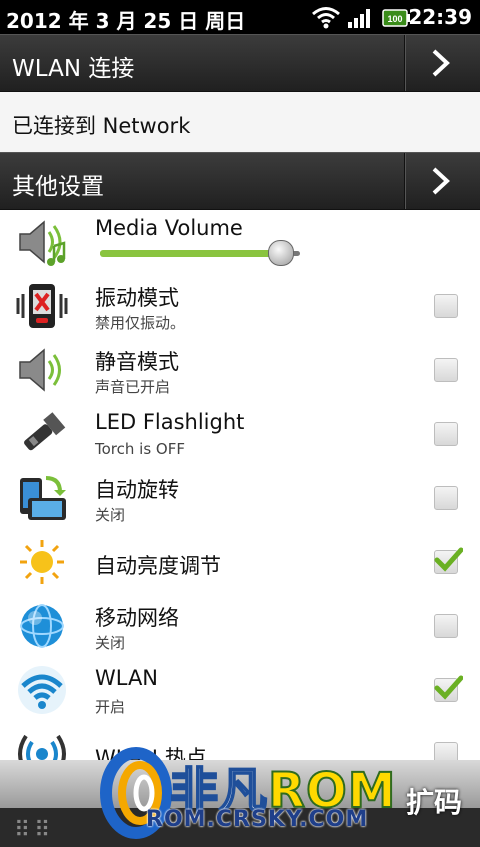  I want to click on settings-row: 静音模式 声音已开启, so click(240, 370).